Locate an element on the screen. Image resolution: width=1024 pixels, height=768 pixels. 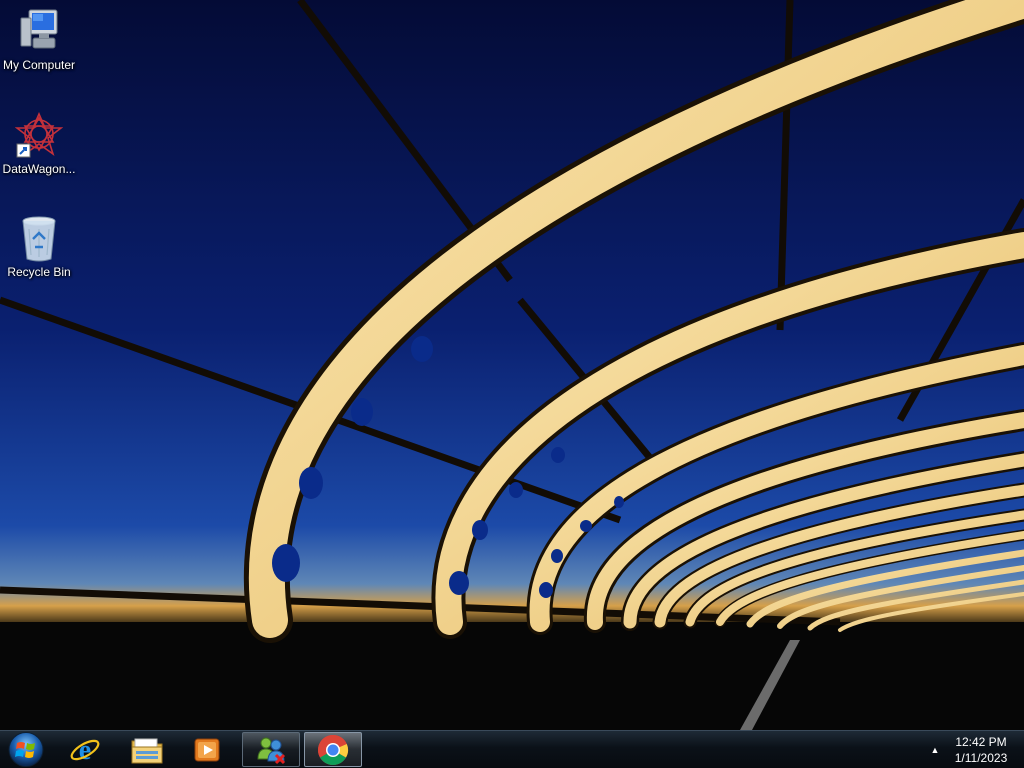
chrome-icon is located at coordinates (333, 749).